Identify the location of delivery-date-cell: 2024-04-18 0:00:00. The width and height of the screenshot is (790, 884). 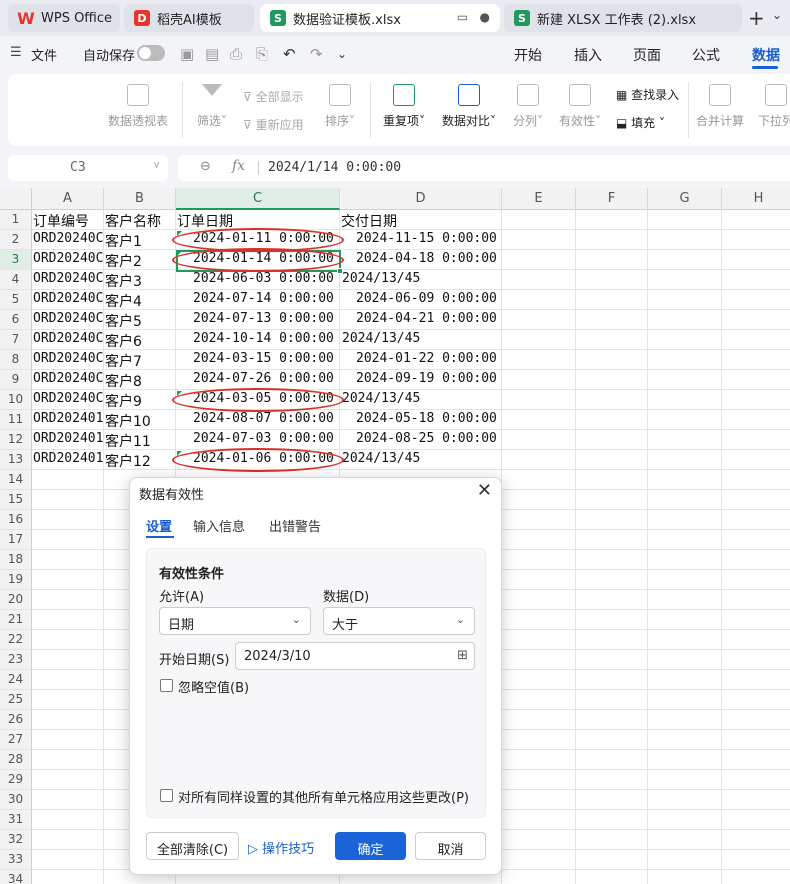
(441, 260).